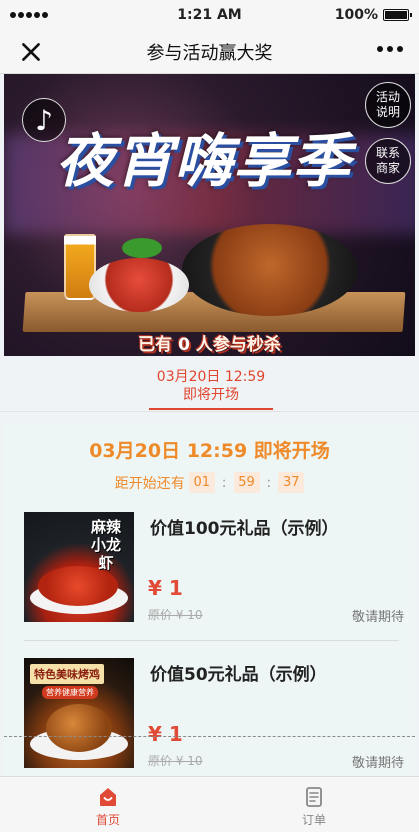 The image size is (419, 832). I want to click on session-tabs: 03月20日 12:59 即将开场, so click(209, 384).